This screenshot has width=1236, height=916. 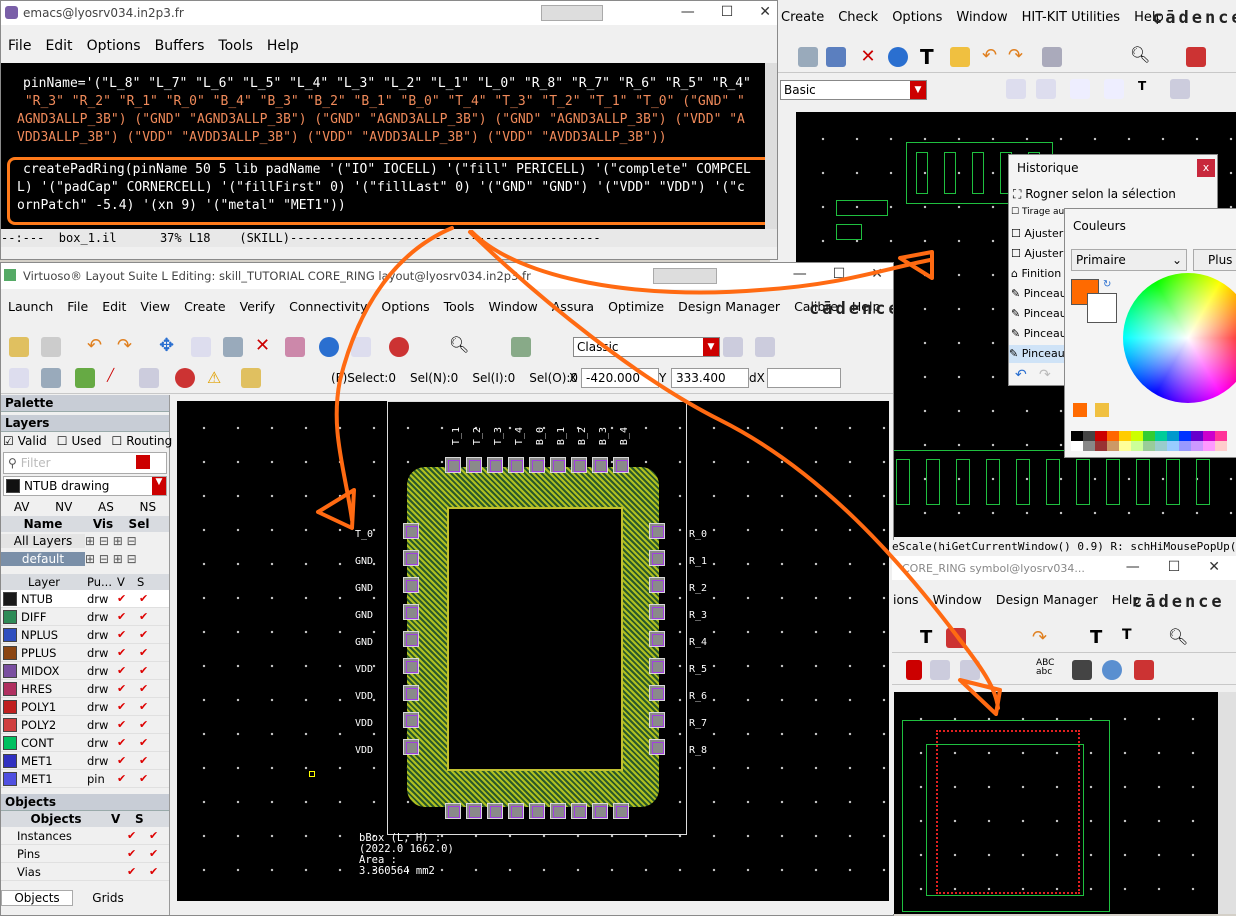 What do you see at coordinates (394, 374) in the screenshot?
I see `arrow-to-pins` at bounding box center [394, 374].